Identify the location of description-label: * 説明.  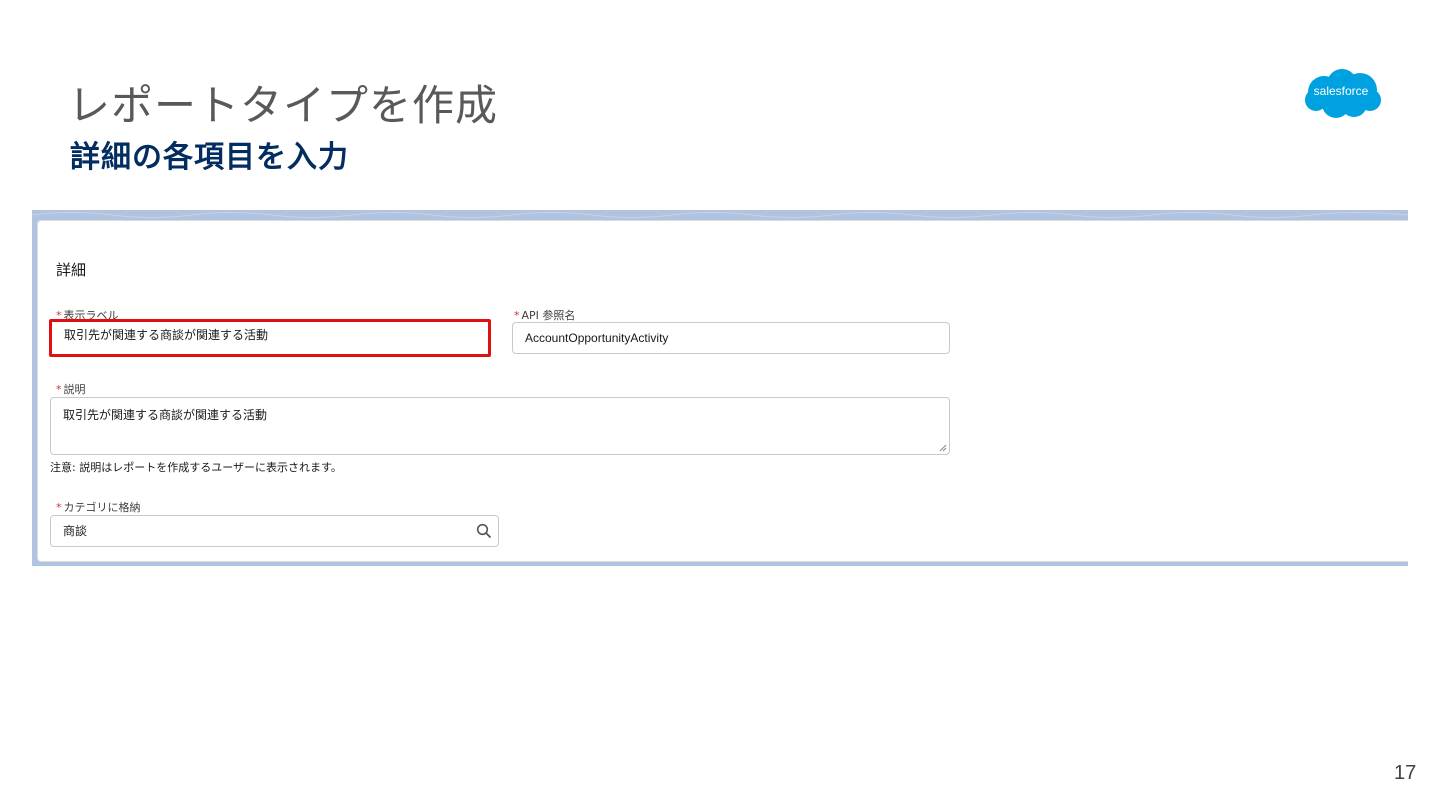
(71, 389).